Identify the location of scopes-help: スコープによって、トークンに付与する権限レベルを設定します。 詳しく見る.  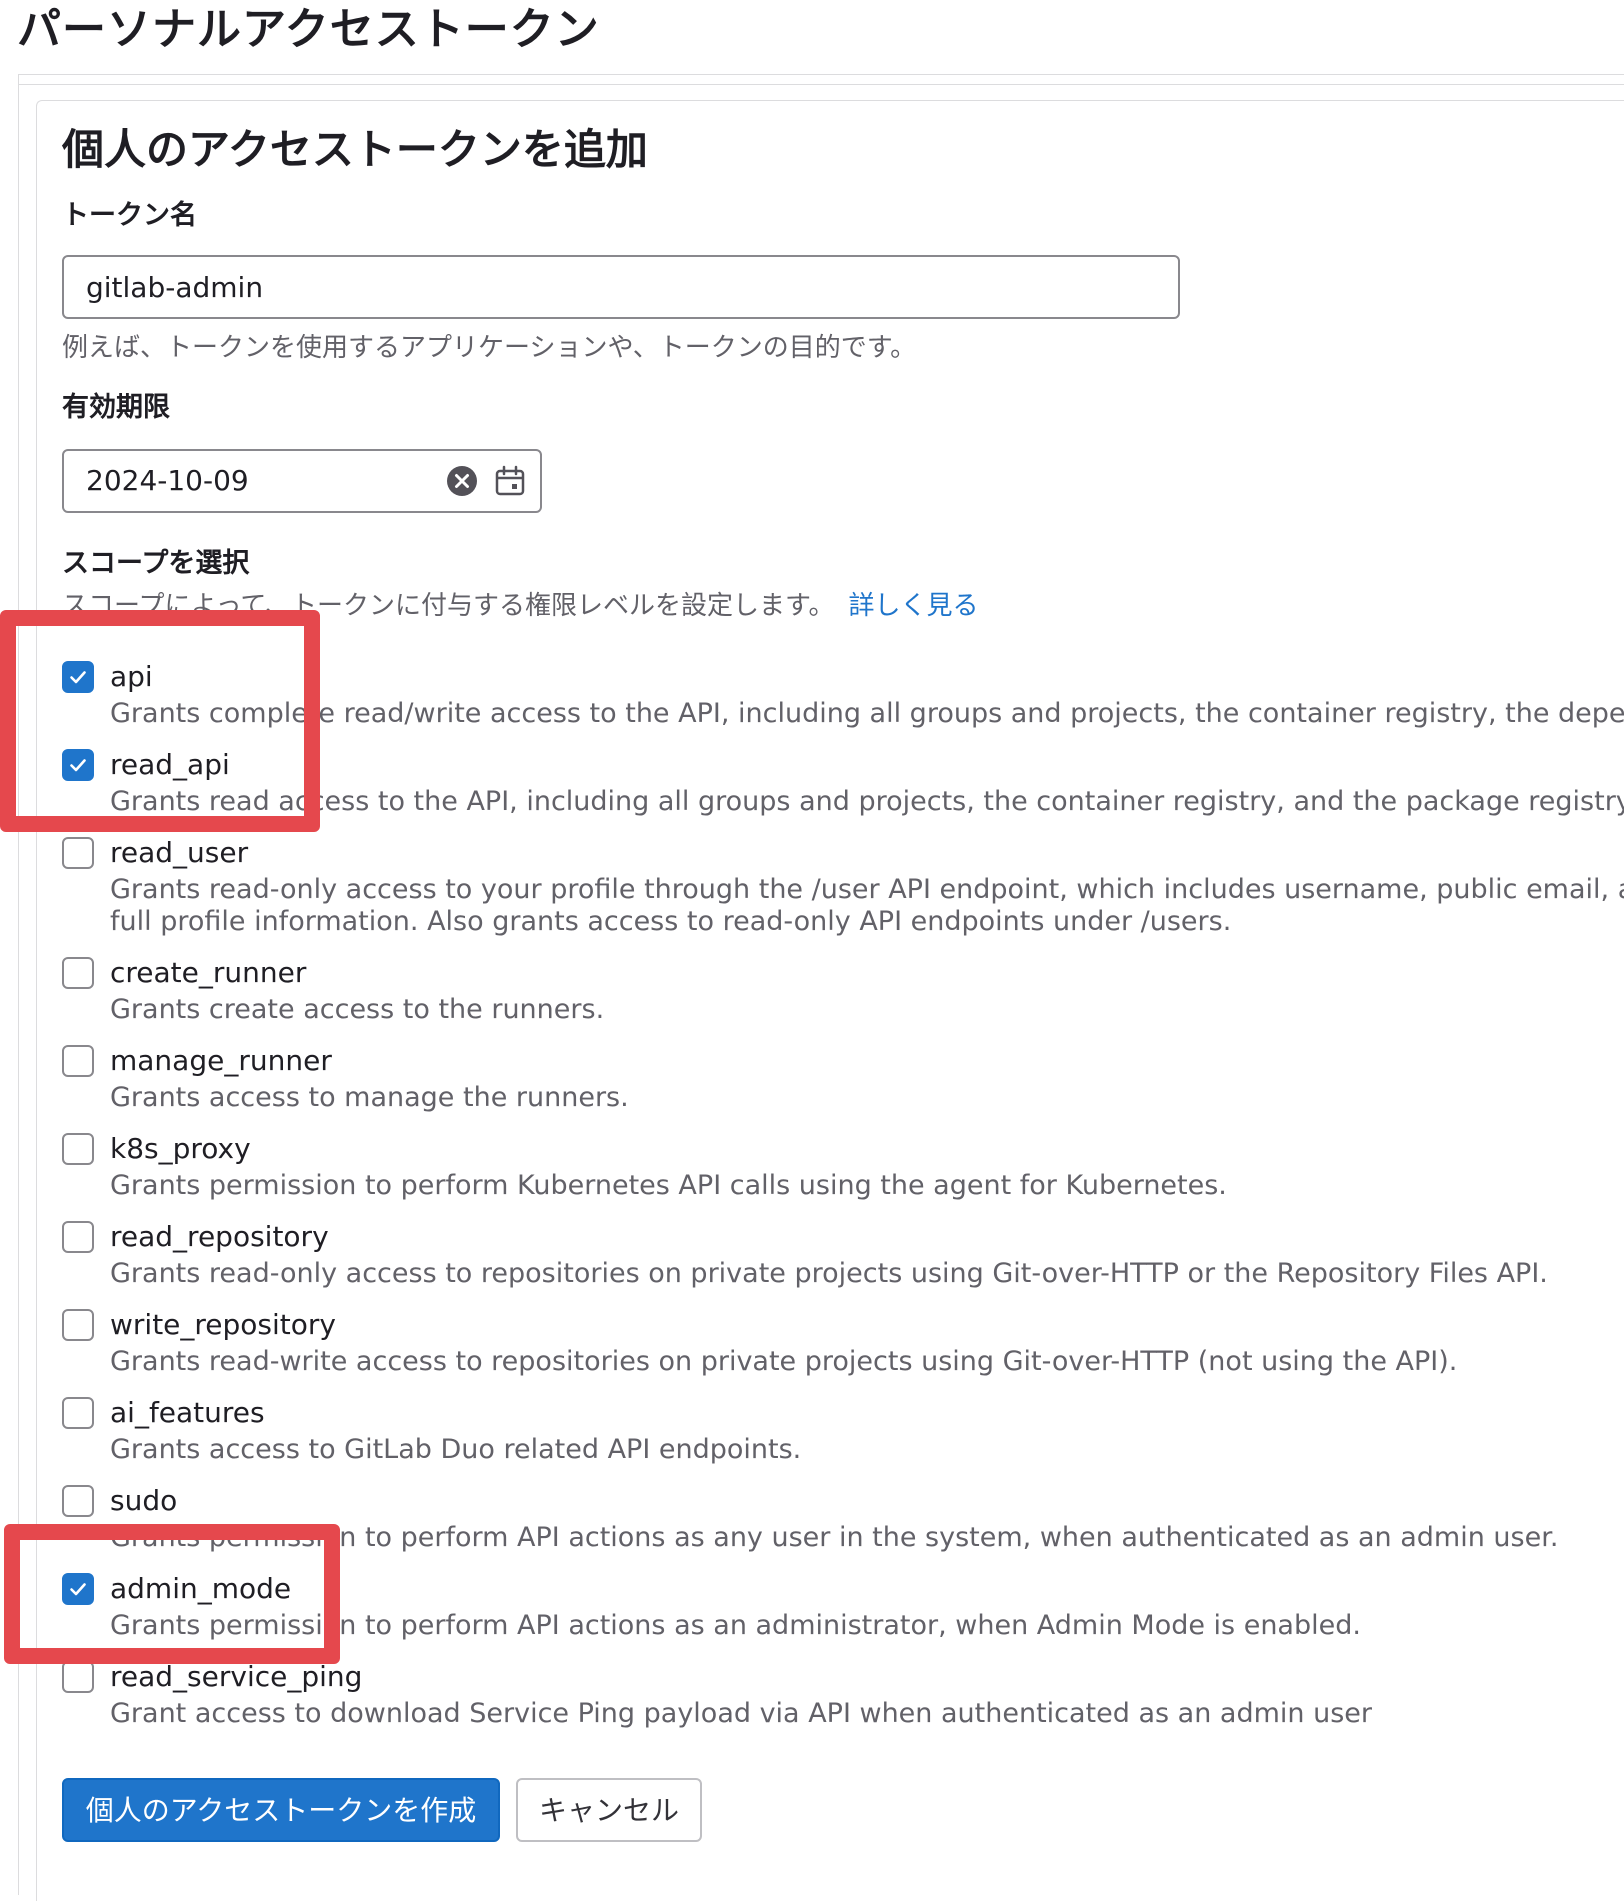
(520, 606).